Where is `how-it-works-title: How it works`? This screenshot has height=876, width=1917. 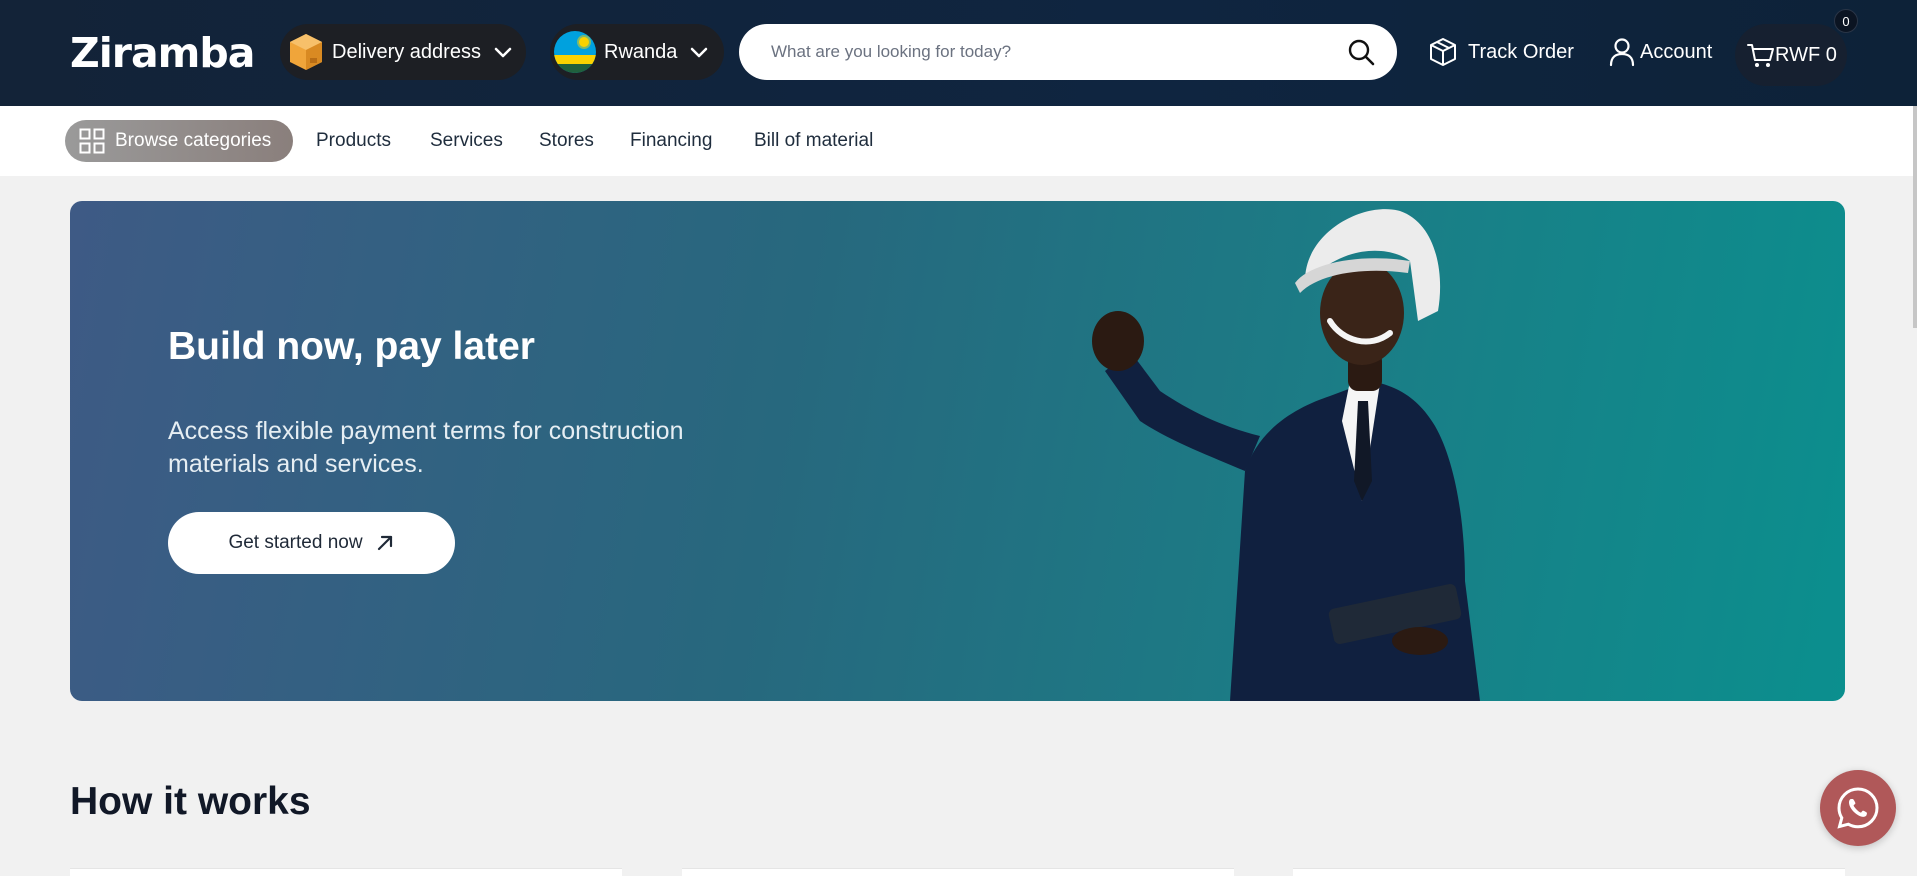 how-it-works-title: How it works is located at coordinates (190, 801).